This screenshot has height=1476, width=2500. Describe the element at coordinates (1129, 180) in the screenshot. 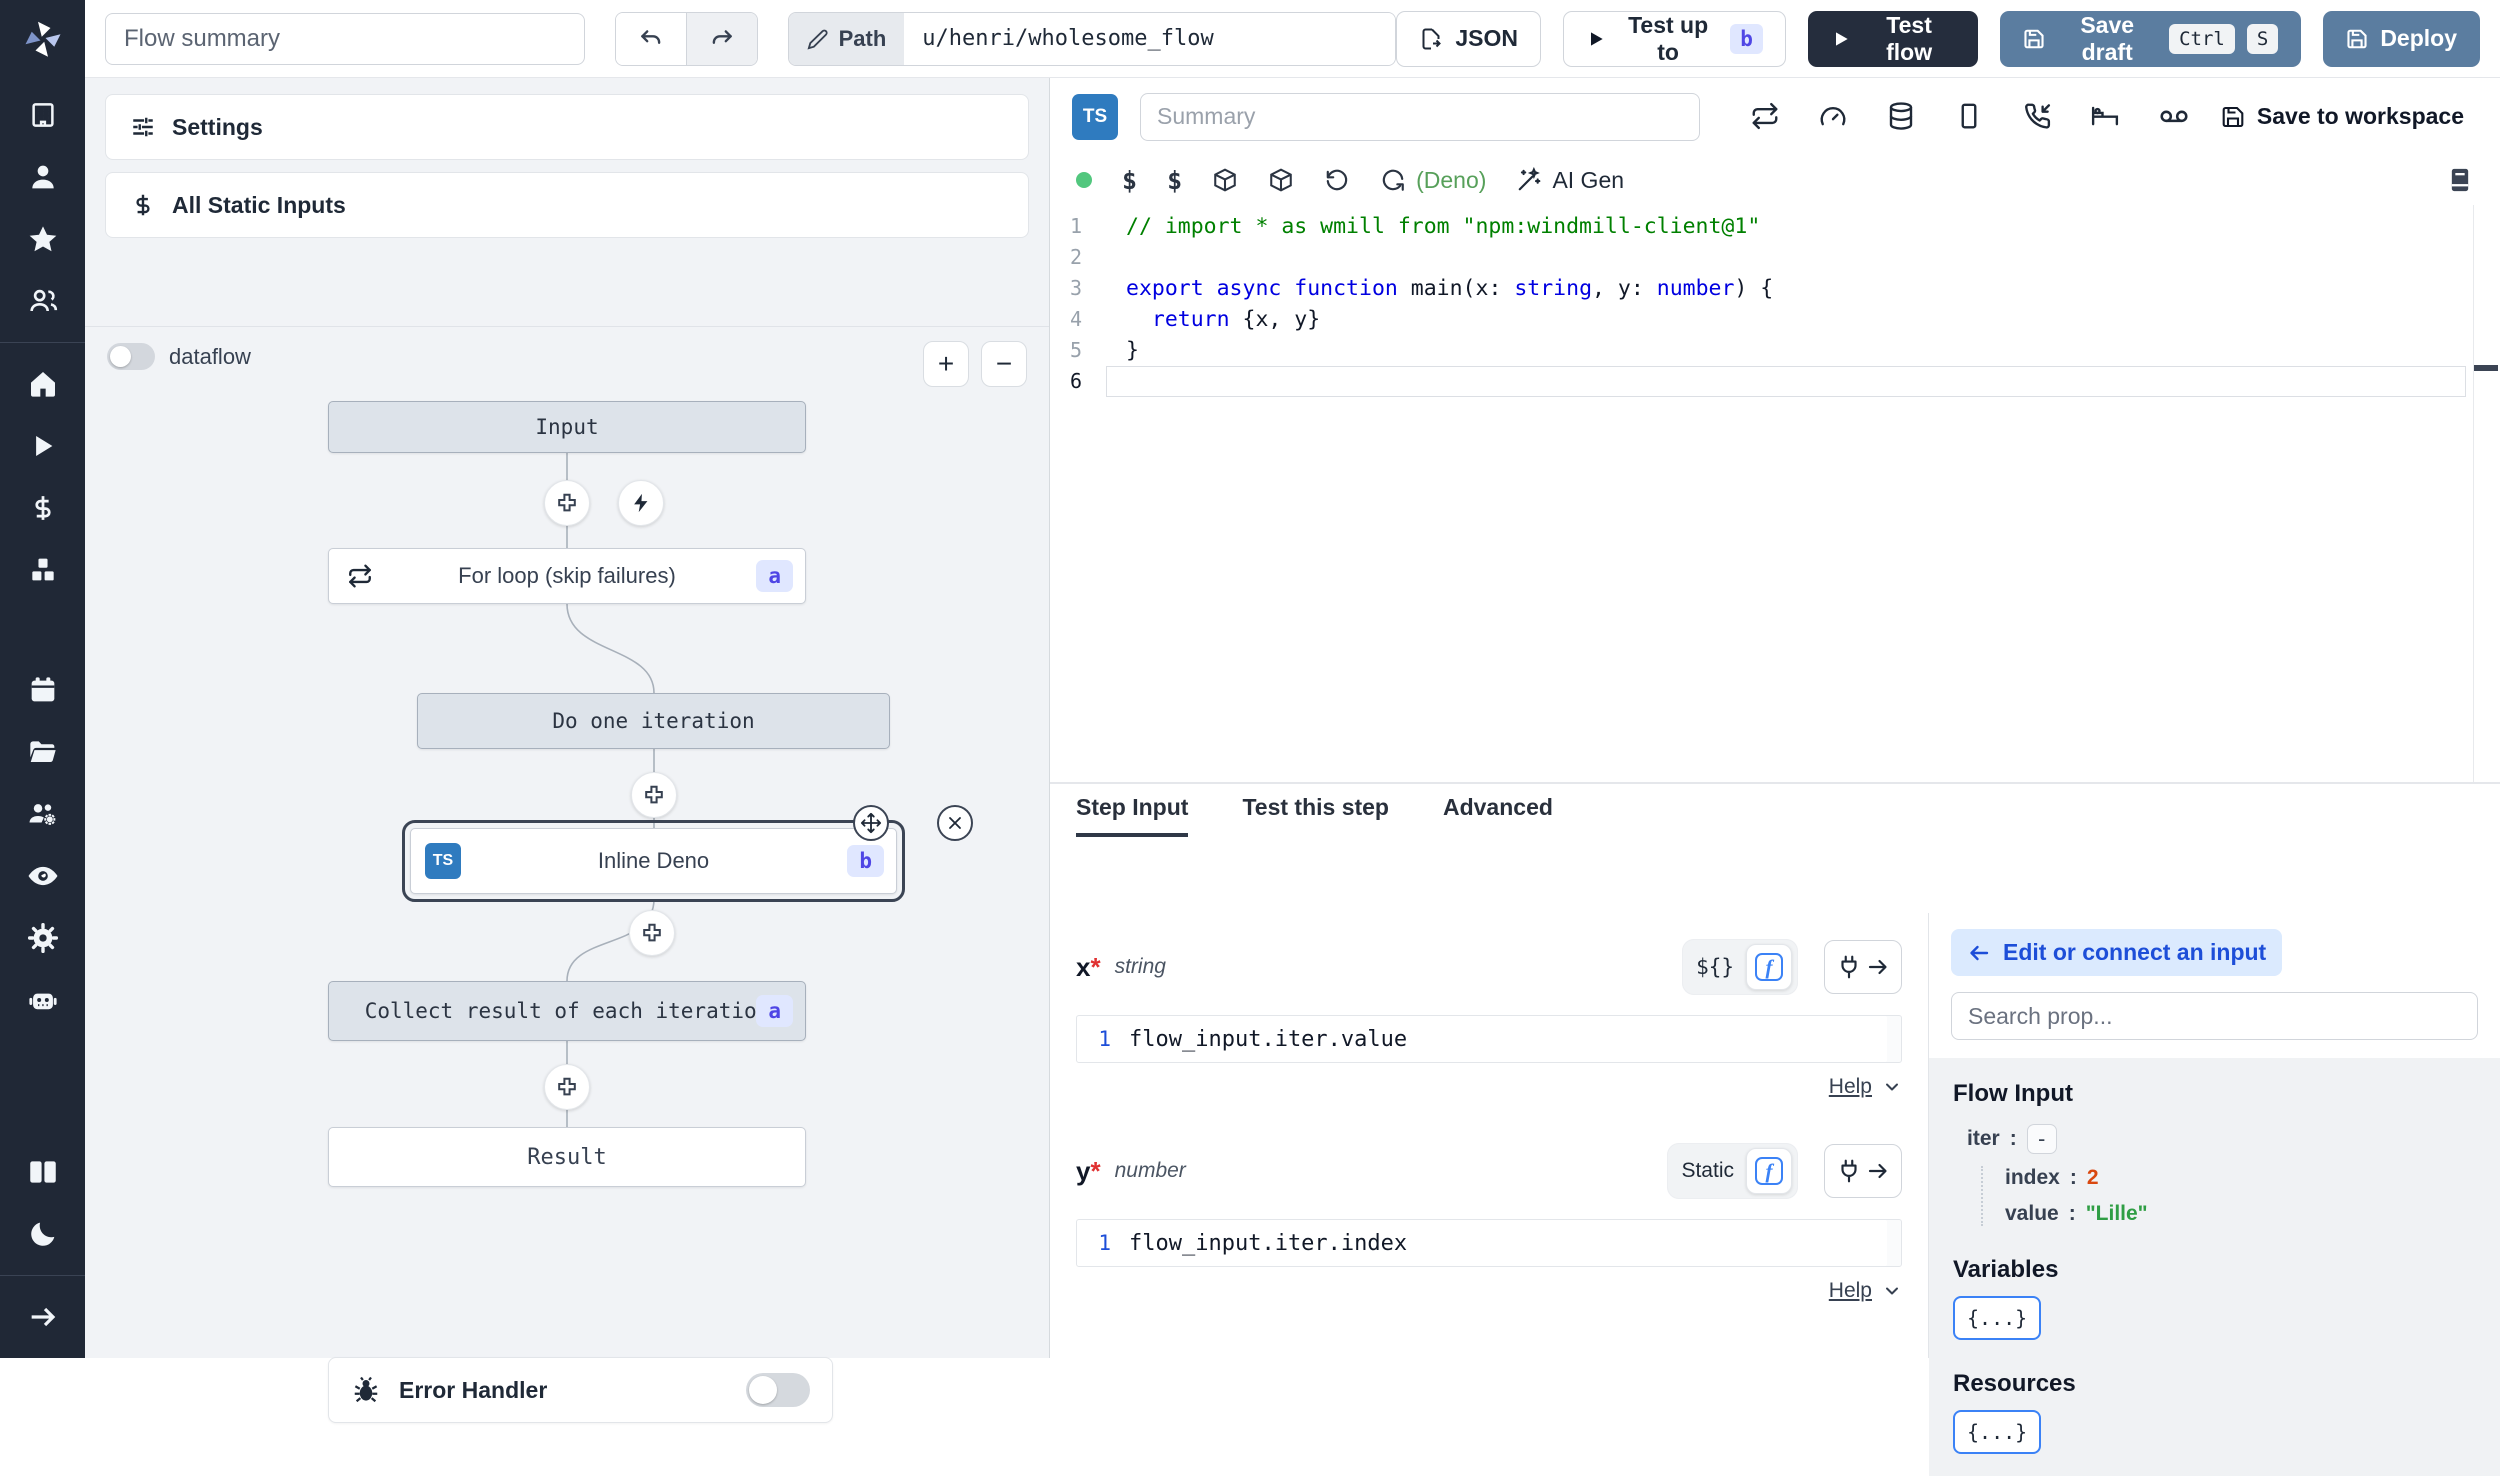

I see `variable-picker-icon: $` at that location.